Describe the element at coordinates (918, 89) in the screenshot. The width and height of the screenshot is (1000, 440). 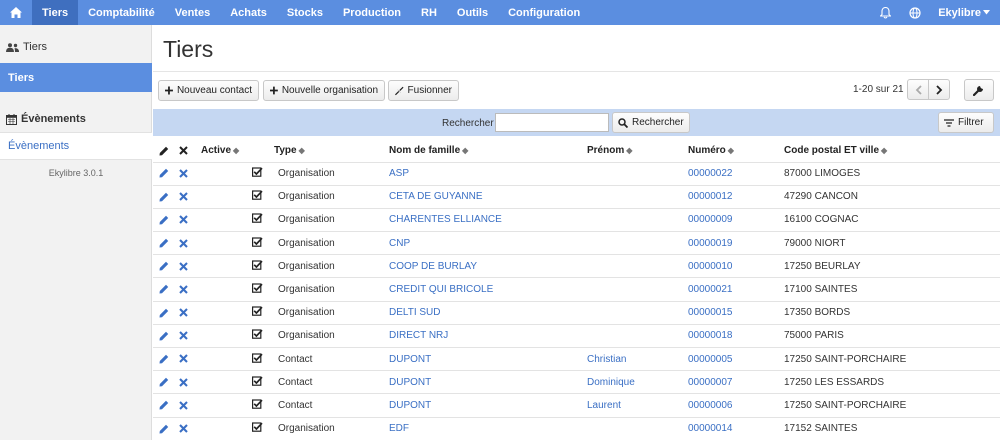
I see `previous-page-button` at that location.